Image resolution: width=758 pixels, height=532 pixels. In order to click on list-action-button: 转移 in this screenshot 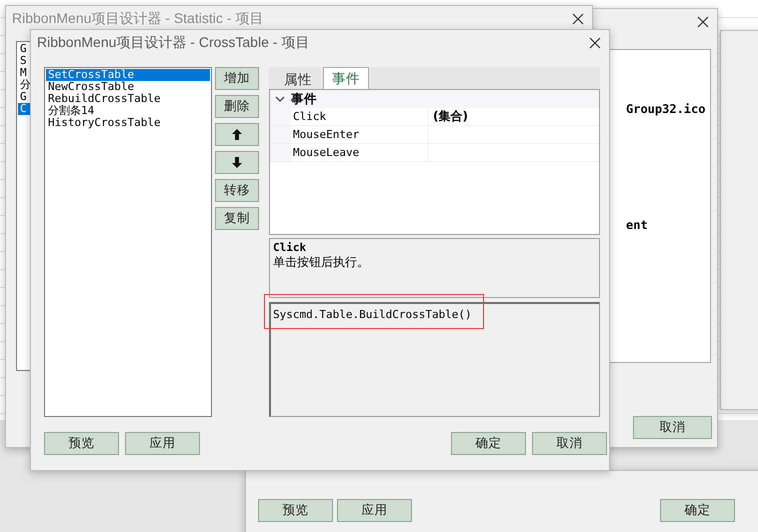, I will do `click(237, 190)`.